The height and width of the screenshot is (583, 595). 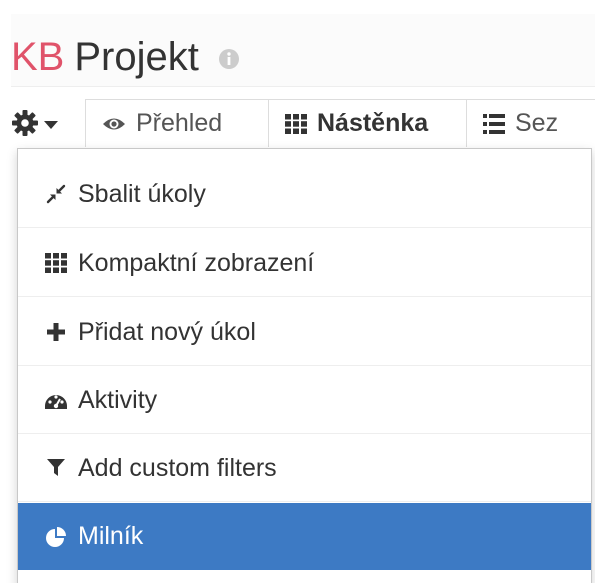 What do you see at coordinates (42, 125) in the screenshot?
I see `settings-dropdown-toggle` at bounding box center [42, 125].